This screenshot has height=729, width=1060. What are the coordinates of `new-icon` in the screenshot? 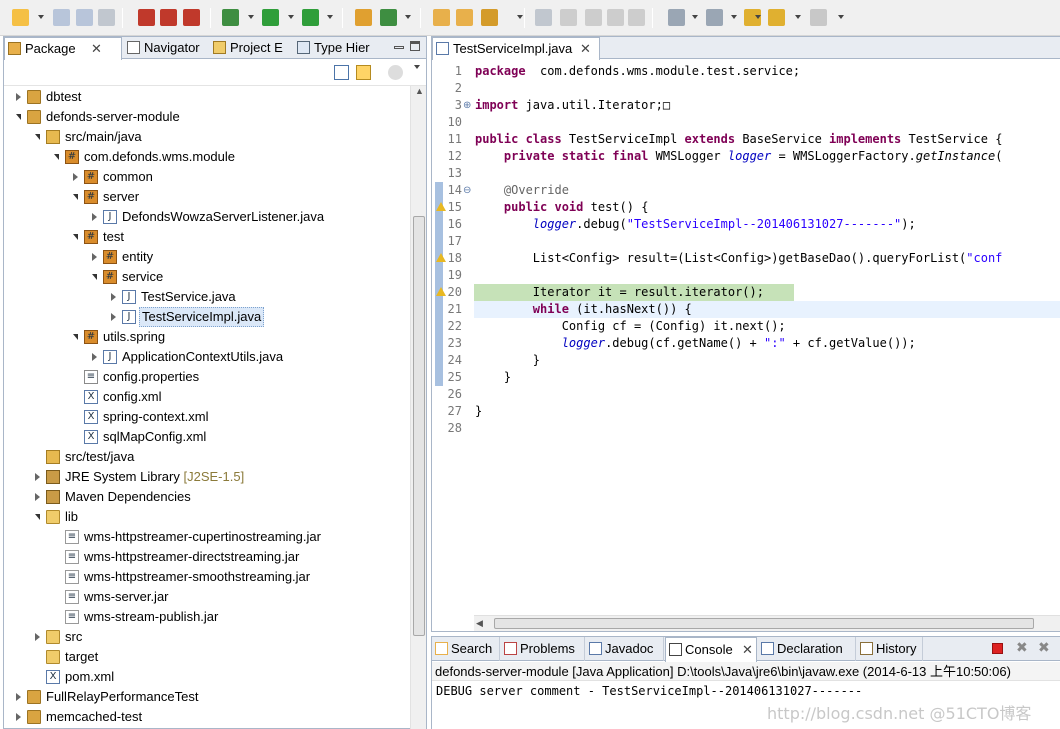 It's located at (20, 17).